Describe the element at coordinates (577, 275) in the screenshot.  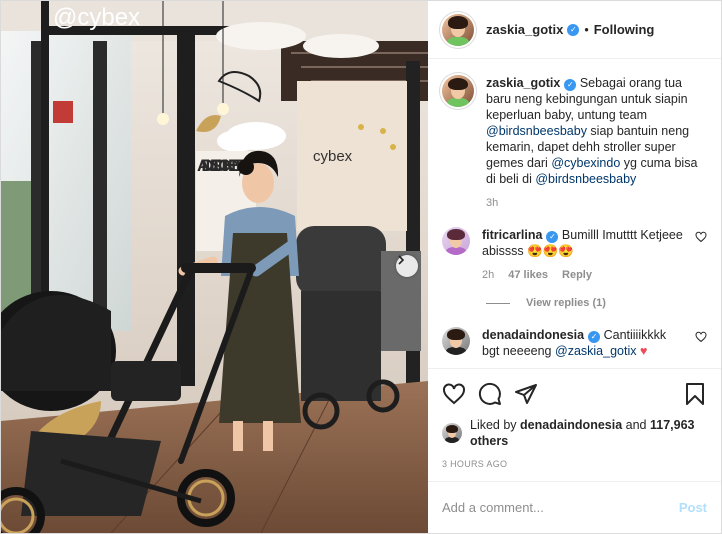
I see `reply-button: Reply` at that location.